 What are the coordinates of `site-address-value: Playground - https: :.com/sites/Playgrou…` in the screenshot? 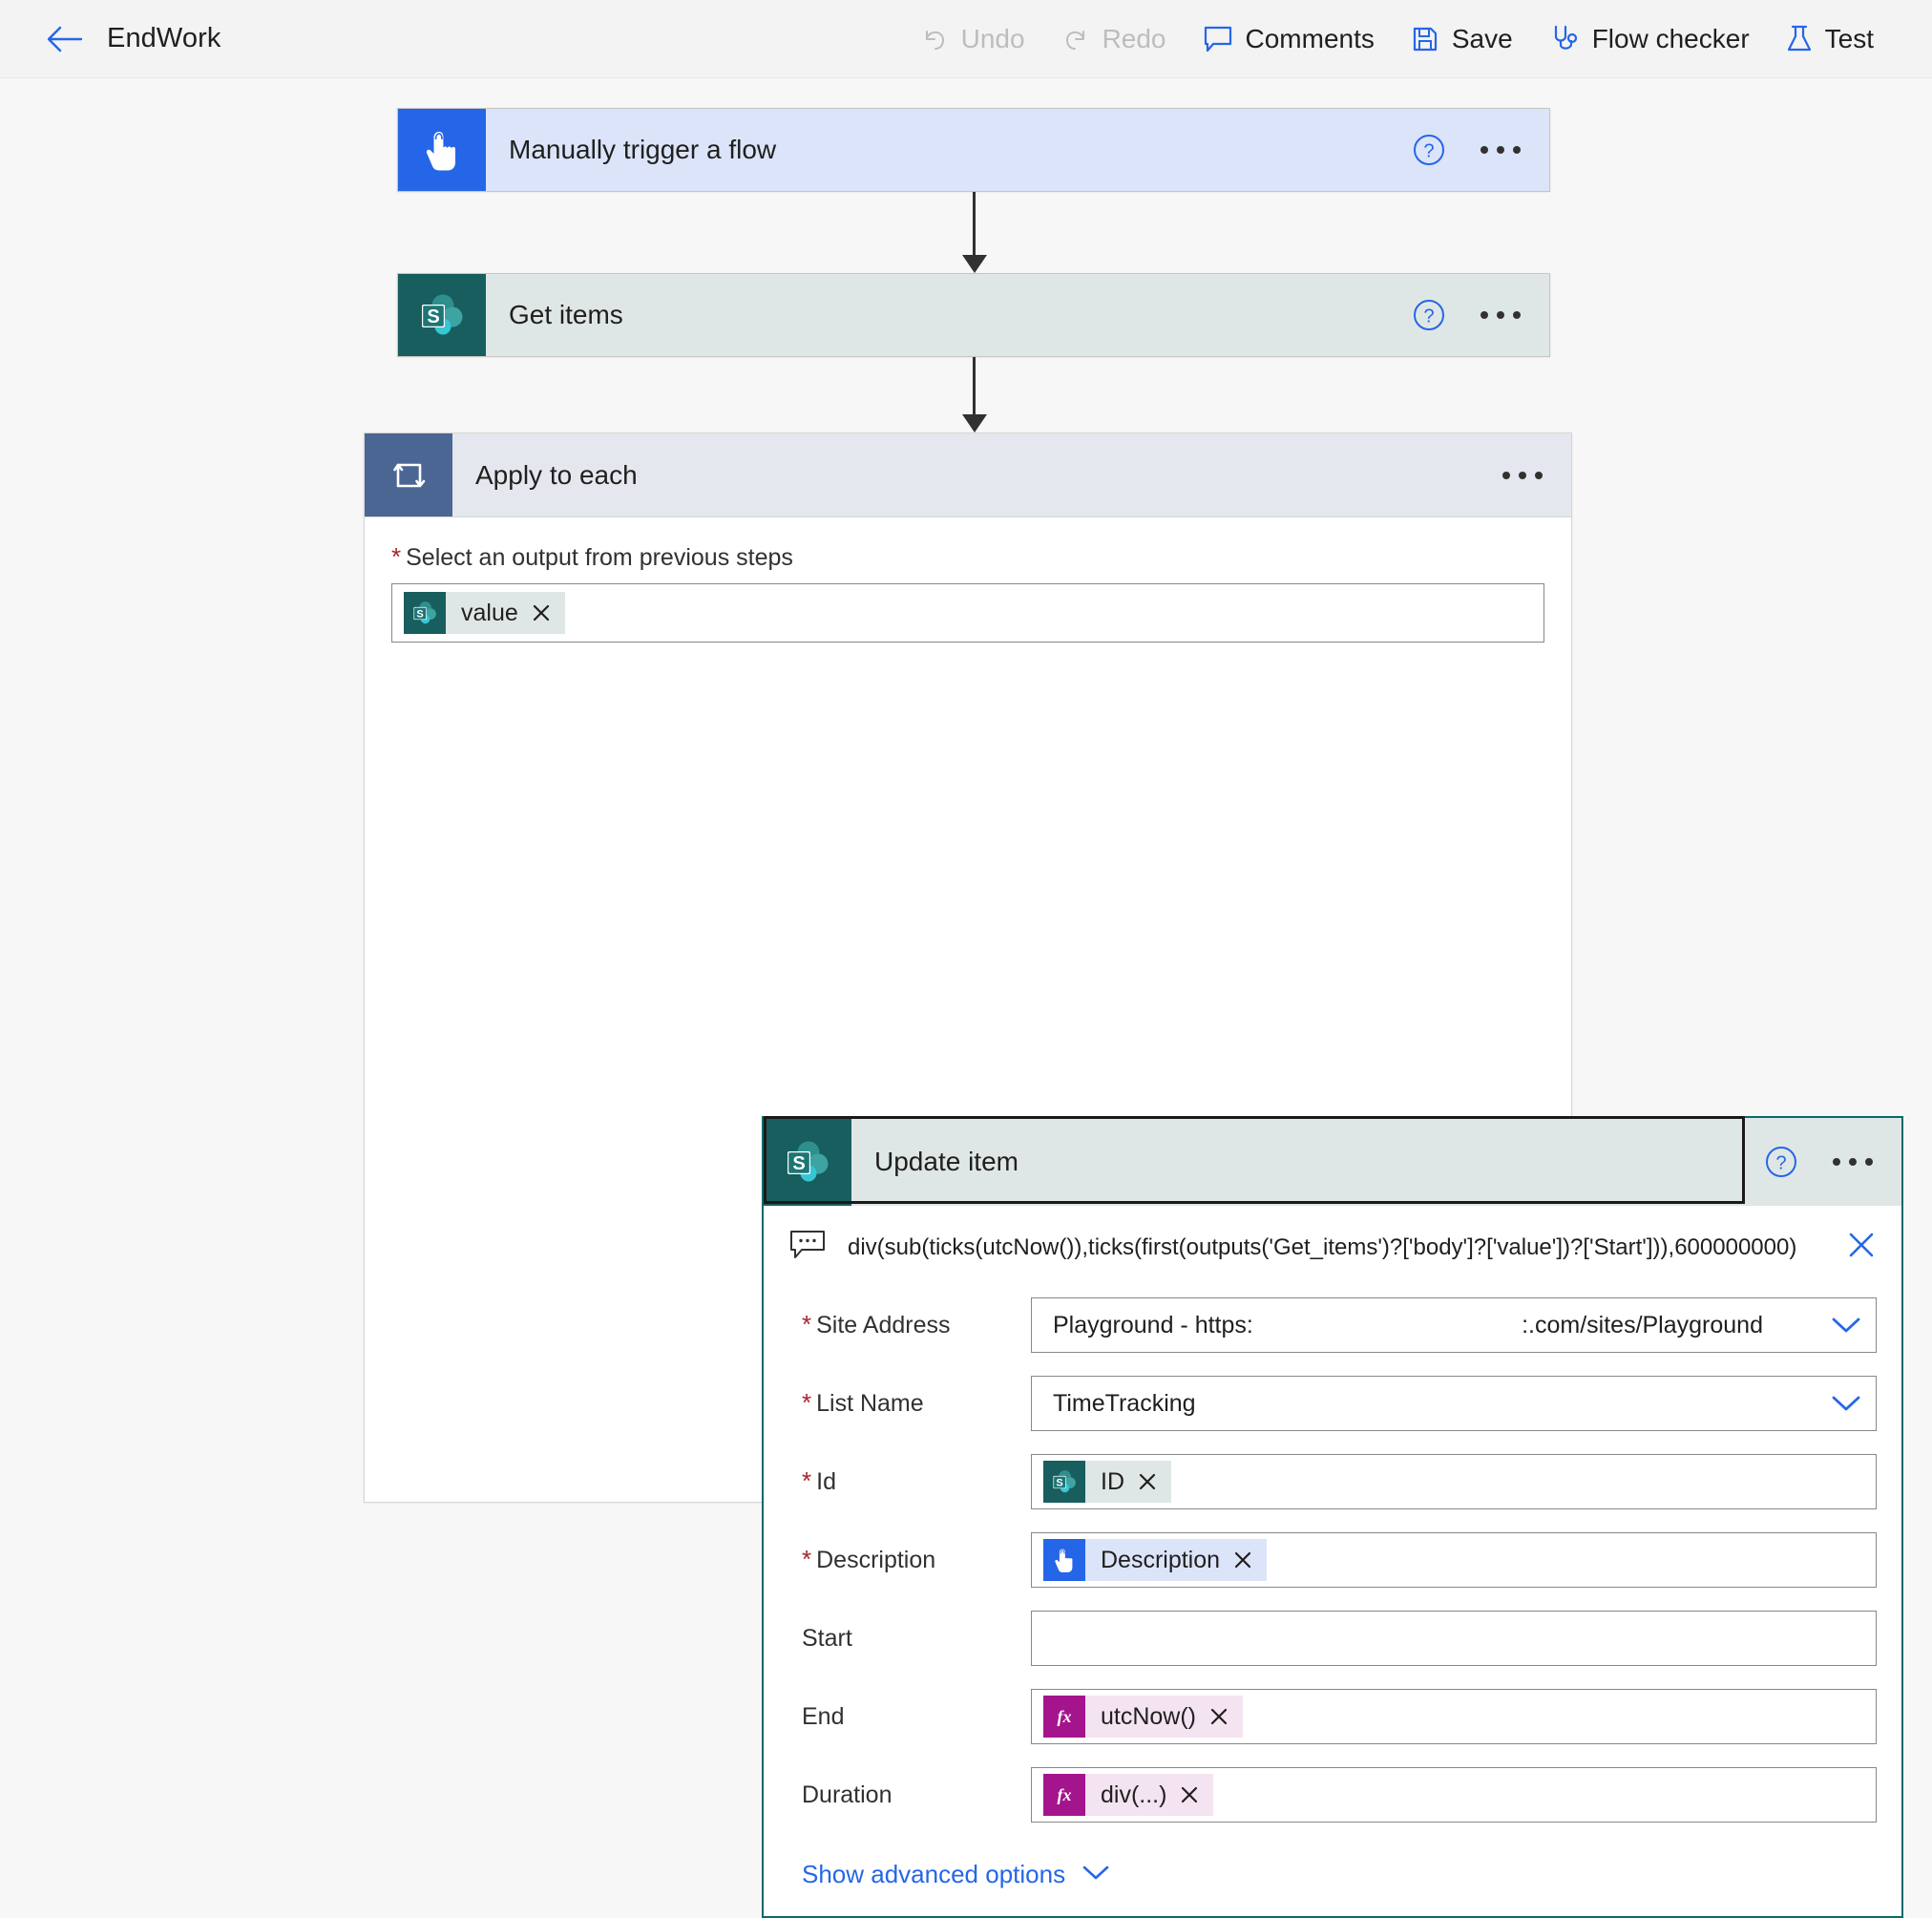 It's located at (1441, 1326).